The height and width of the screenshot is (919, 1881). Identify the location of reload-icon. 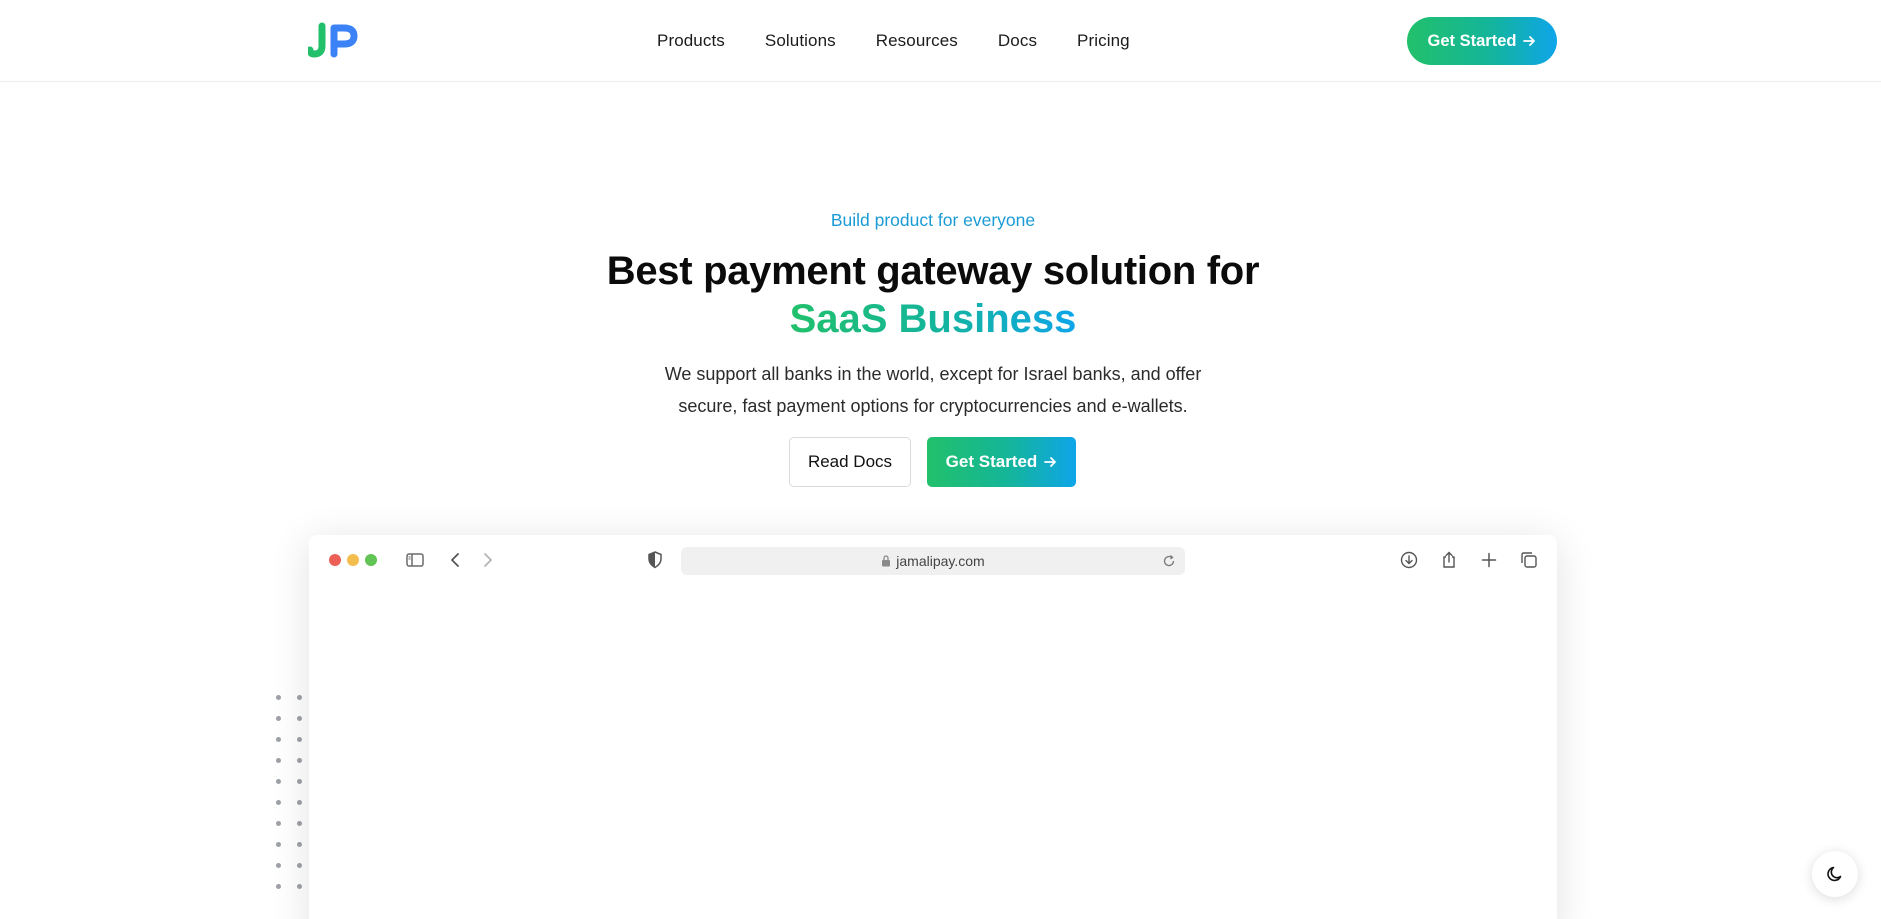
(1169, 561).